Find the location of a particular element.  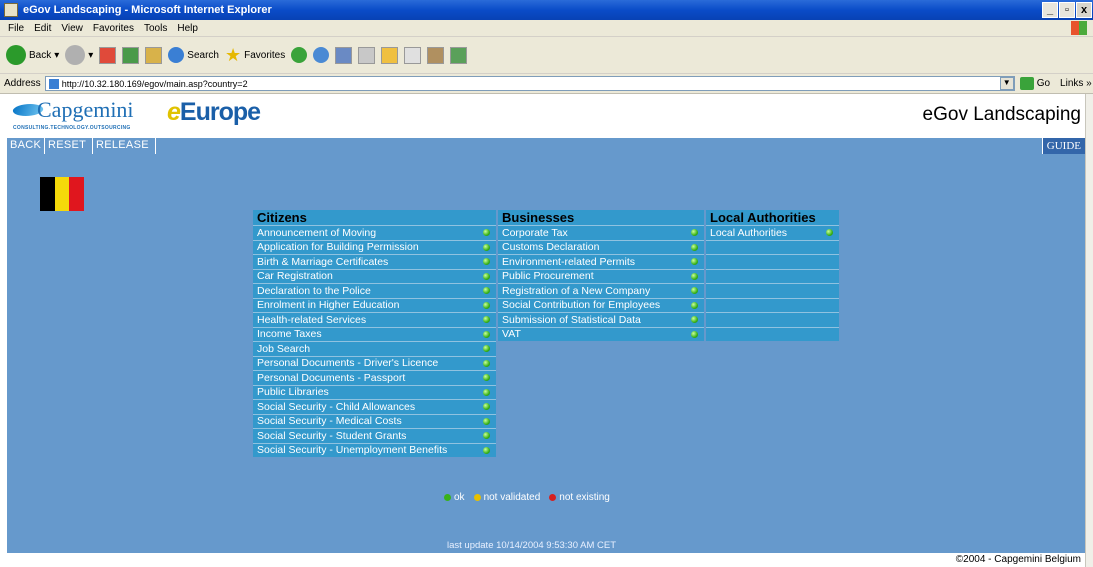

service-label: Personal Documents - Driver's Licence is located at coordinates (348, 363).